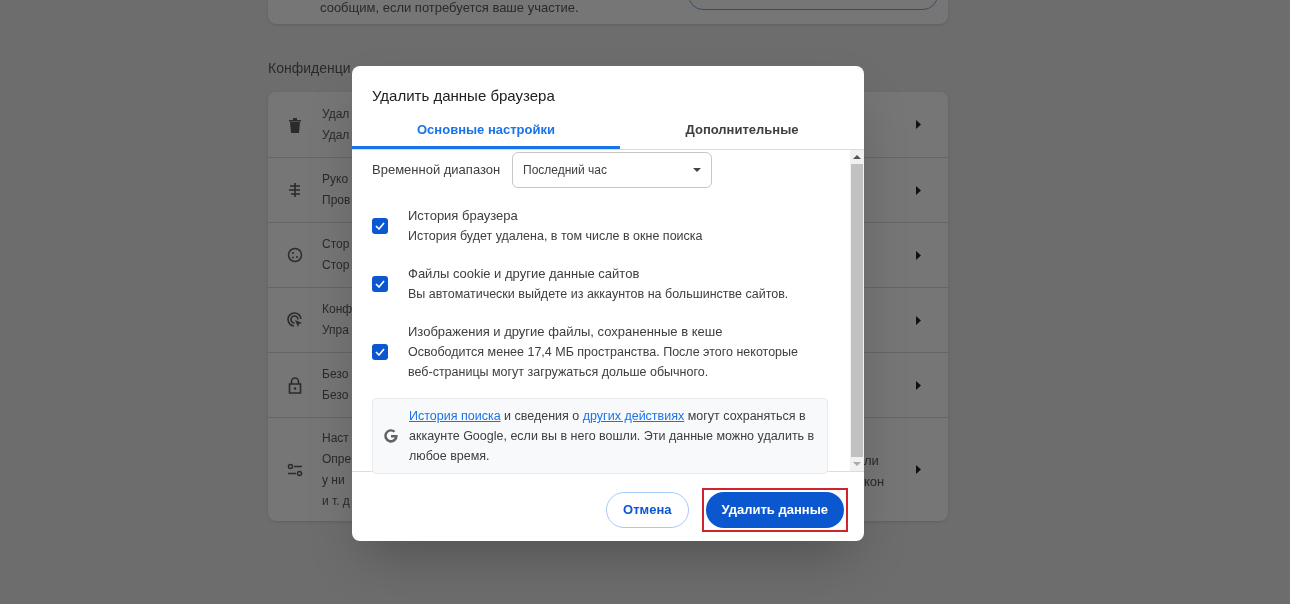 The width and height of the screenshot is (1290, 604). I want to click on field-label: Временной диапазон, so click(437, 170).